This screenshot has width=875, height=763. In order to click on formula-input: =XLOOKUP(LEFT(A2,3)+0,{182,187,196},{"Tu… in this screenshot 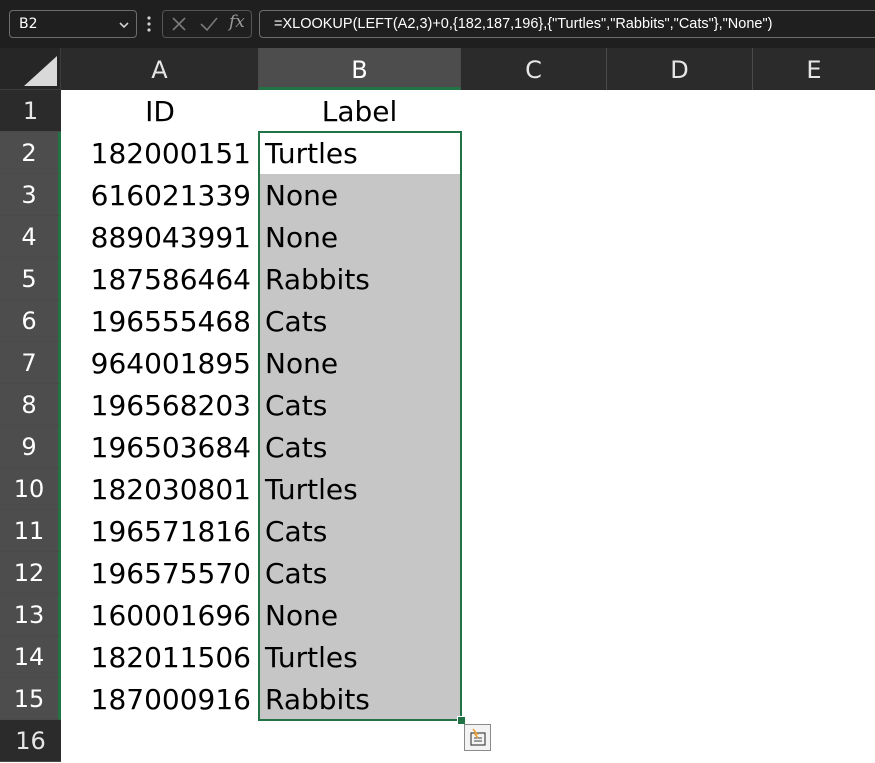, I will do `click(567, 24)`.